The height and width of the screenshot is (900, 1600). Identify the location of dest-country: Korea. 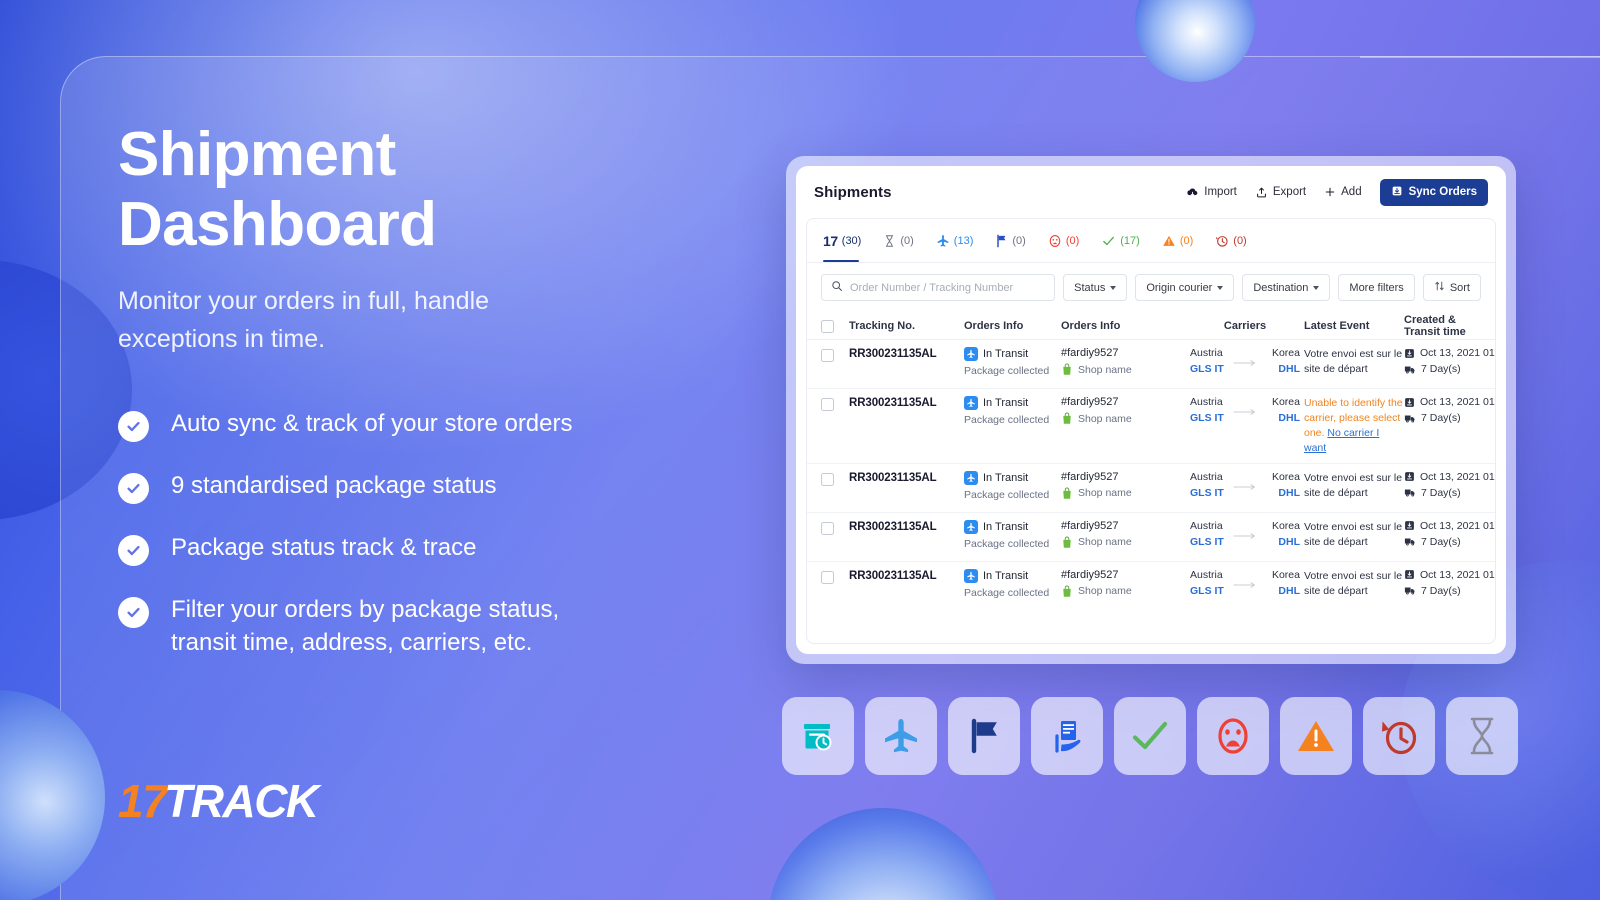
(1285, 353).